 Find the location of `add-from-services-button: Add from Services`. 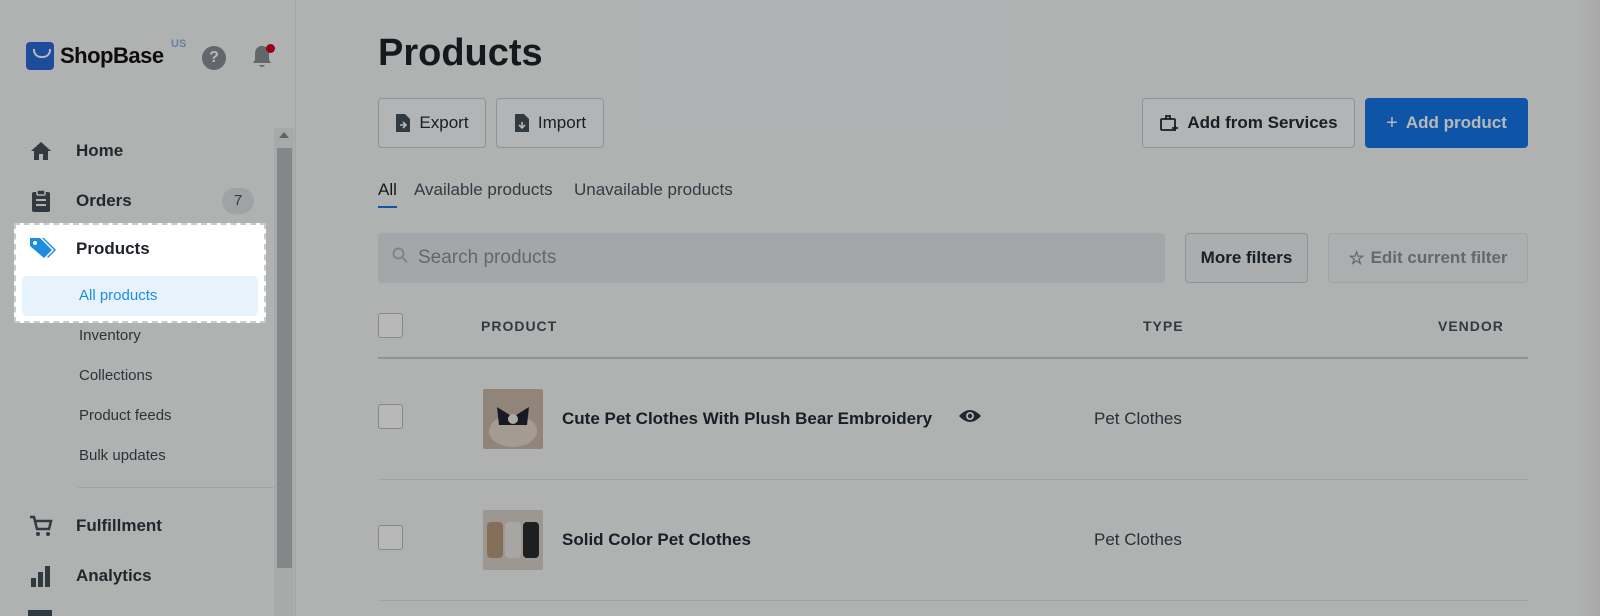

add-from-services-button: Add from Services is located at coordinates (1248, 123).